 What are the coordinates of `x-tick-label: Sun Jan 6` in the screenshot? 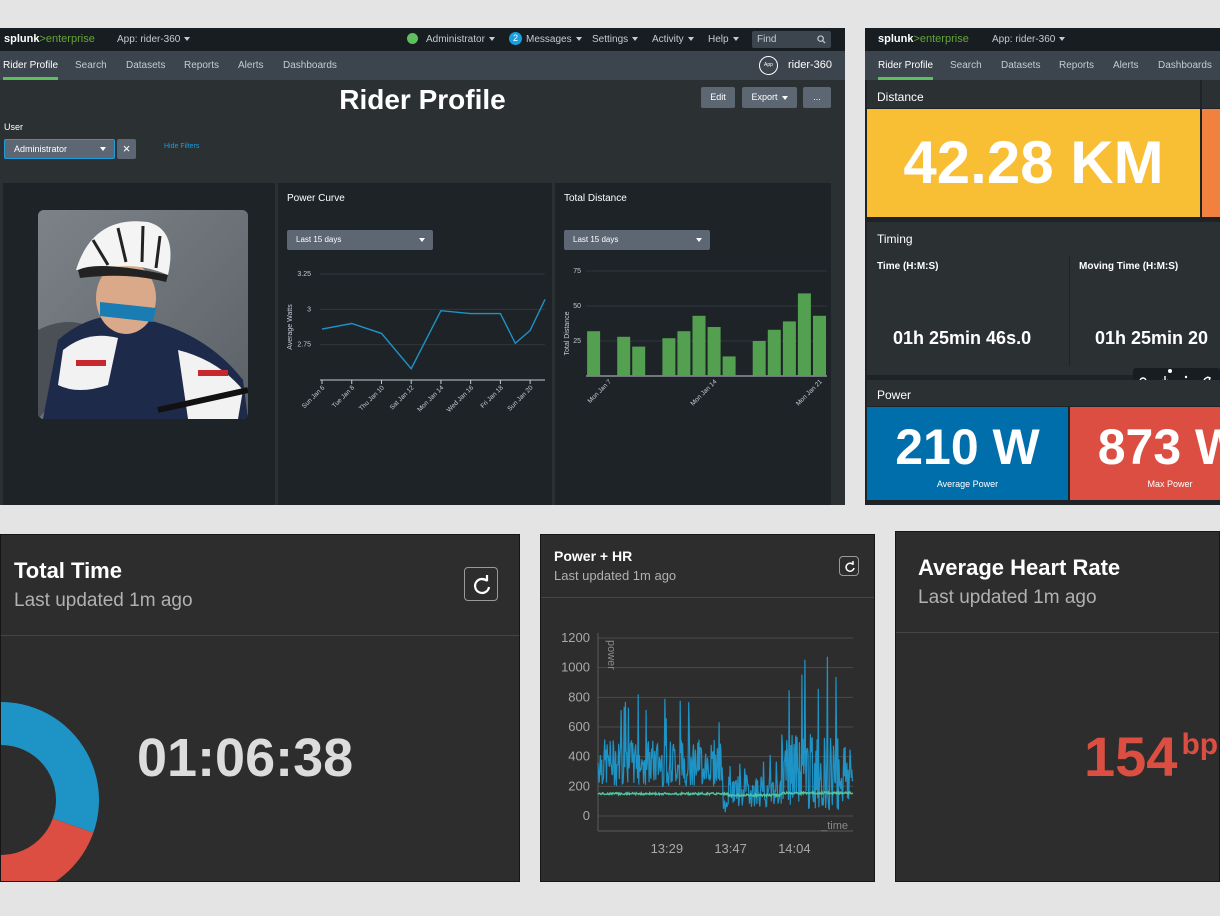 It's located at (314, 397).